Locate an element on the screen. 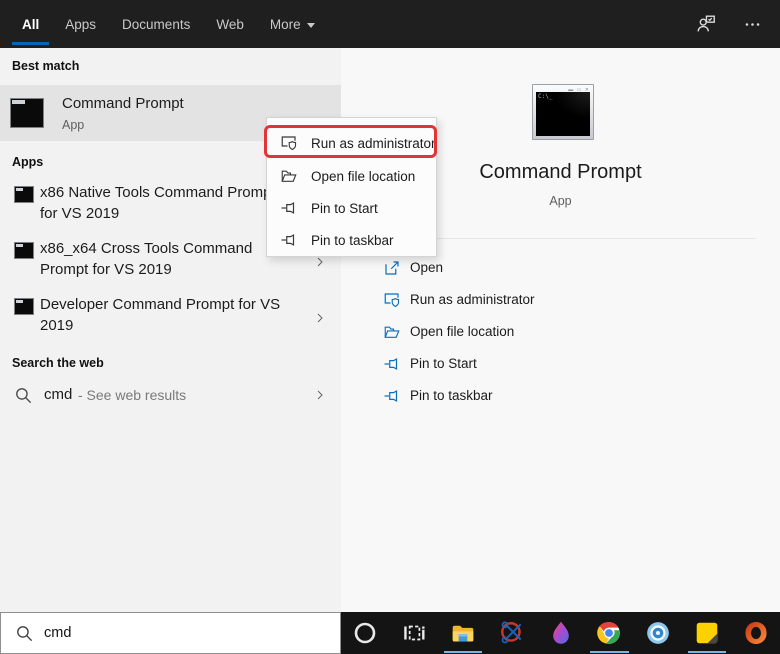 The height and width of the screenshot is (654, 780). chrome-icon is located at coordinates (609, 633).